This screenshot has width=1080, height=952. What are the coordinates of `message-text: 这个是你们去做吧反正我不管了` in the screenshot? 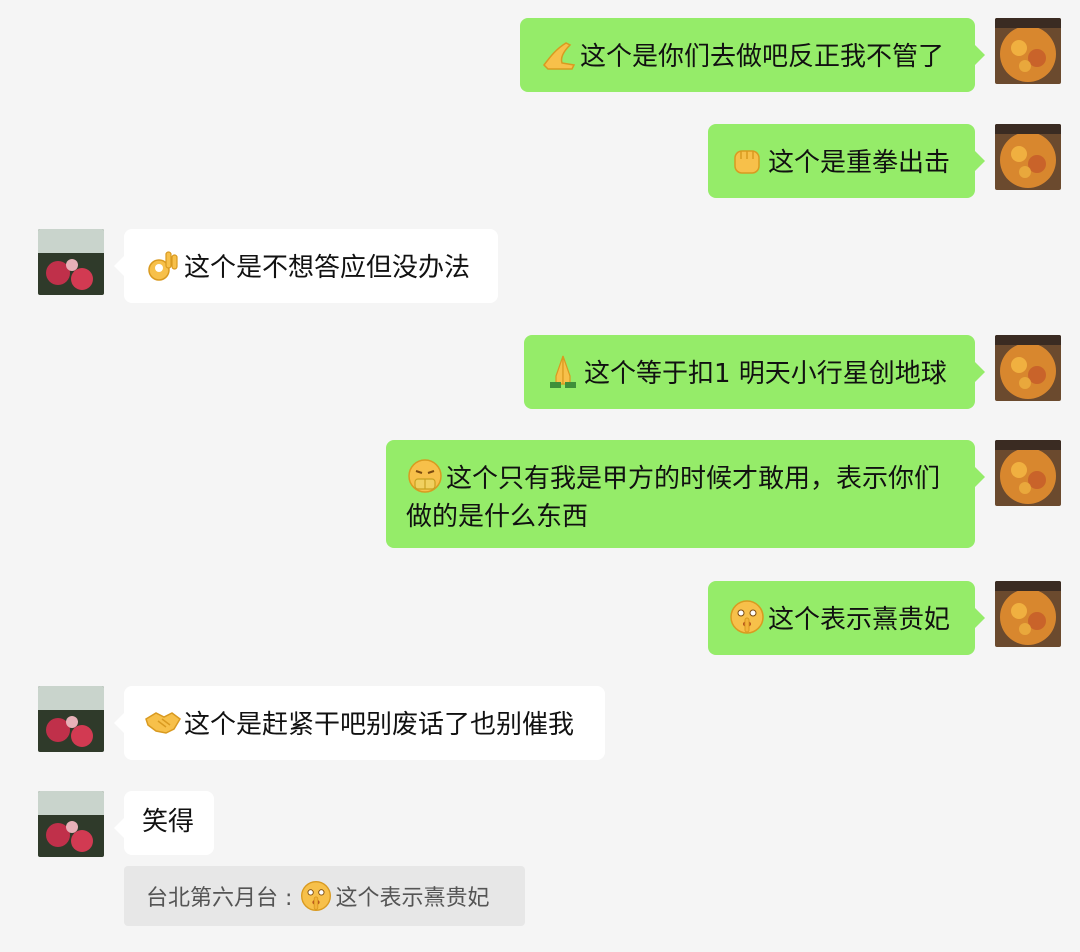 It's located at (762, 57).